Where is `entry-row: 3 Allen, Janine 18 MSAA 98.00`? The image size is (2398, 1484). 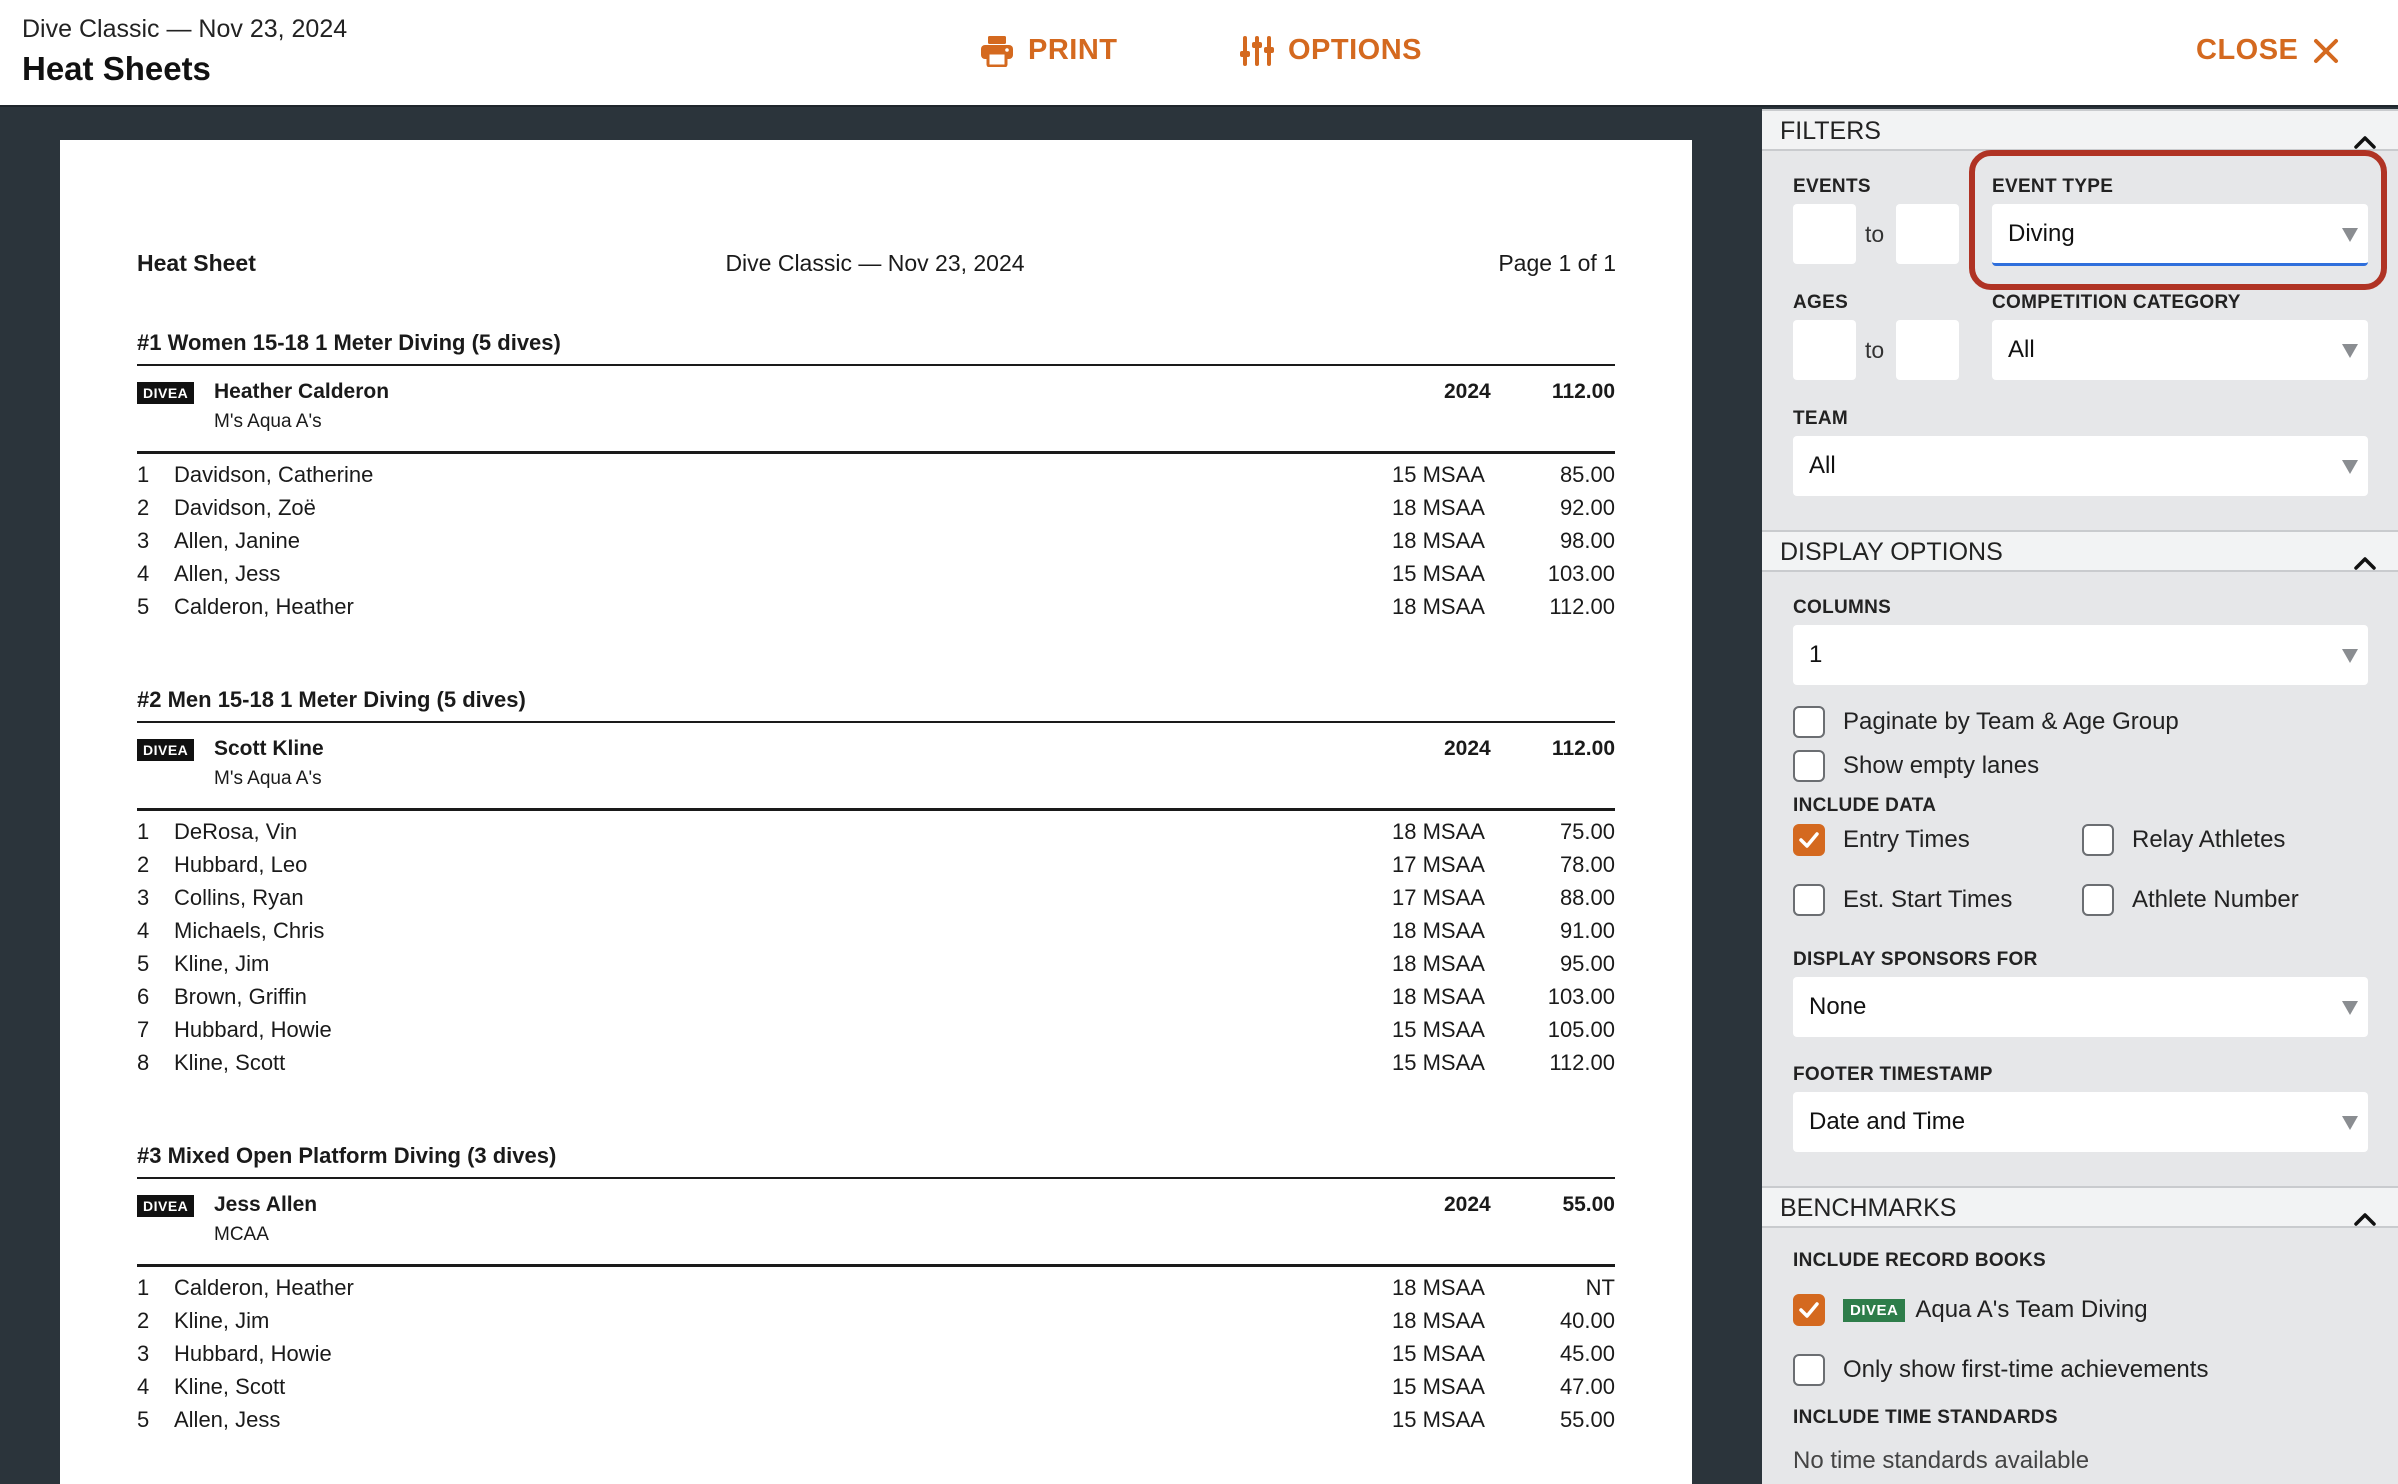
entry-row: 3 Allen, Janine 18 MSAA 98.00 is located at coordinates (876, 540).